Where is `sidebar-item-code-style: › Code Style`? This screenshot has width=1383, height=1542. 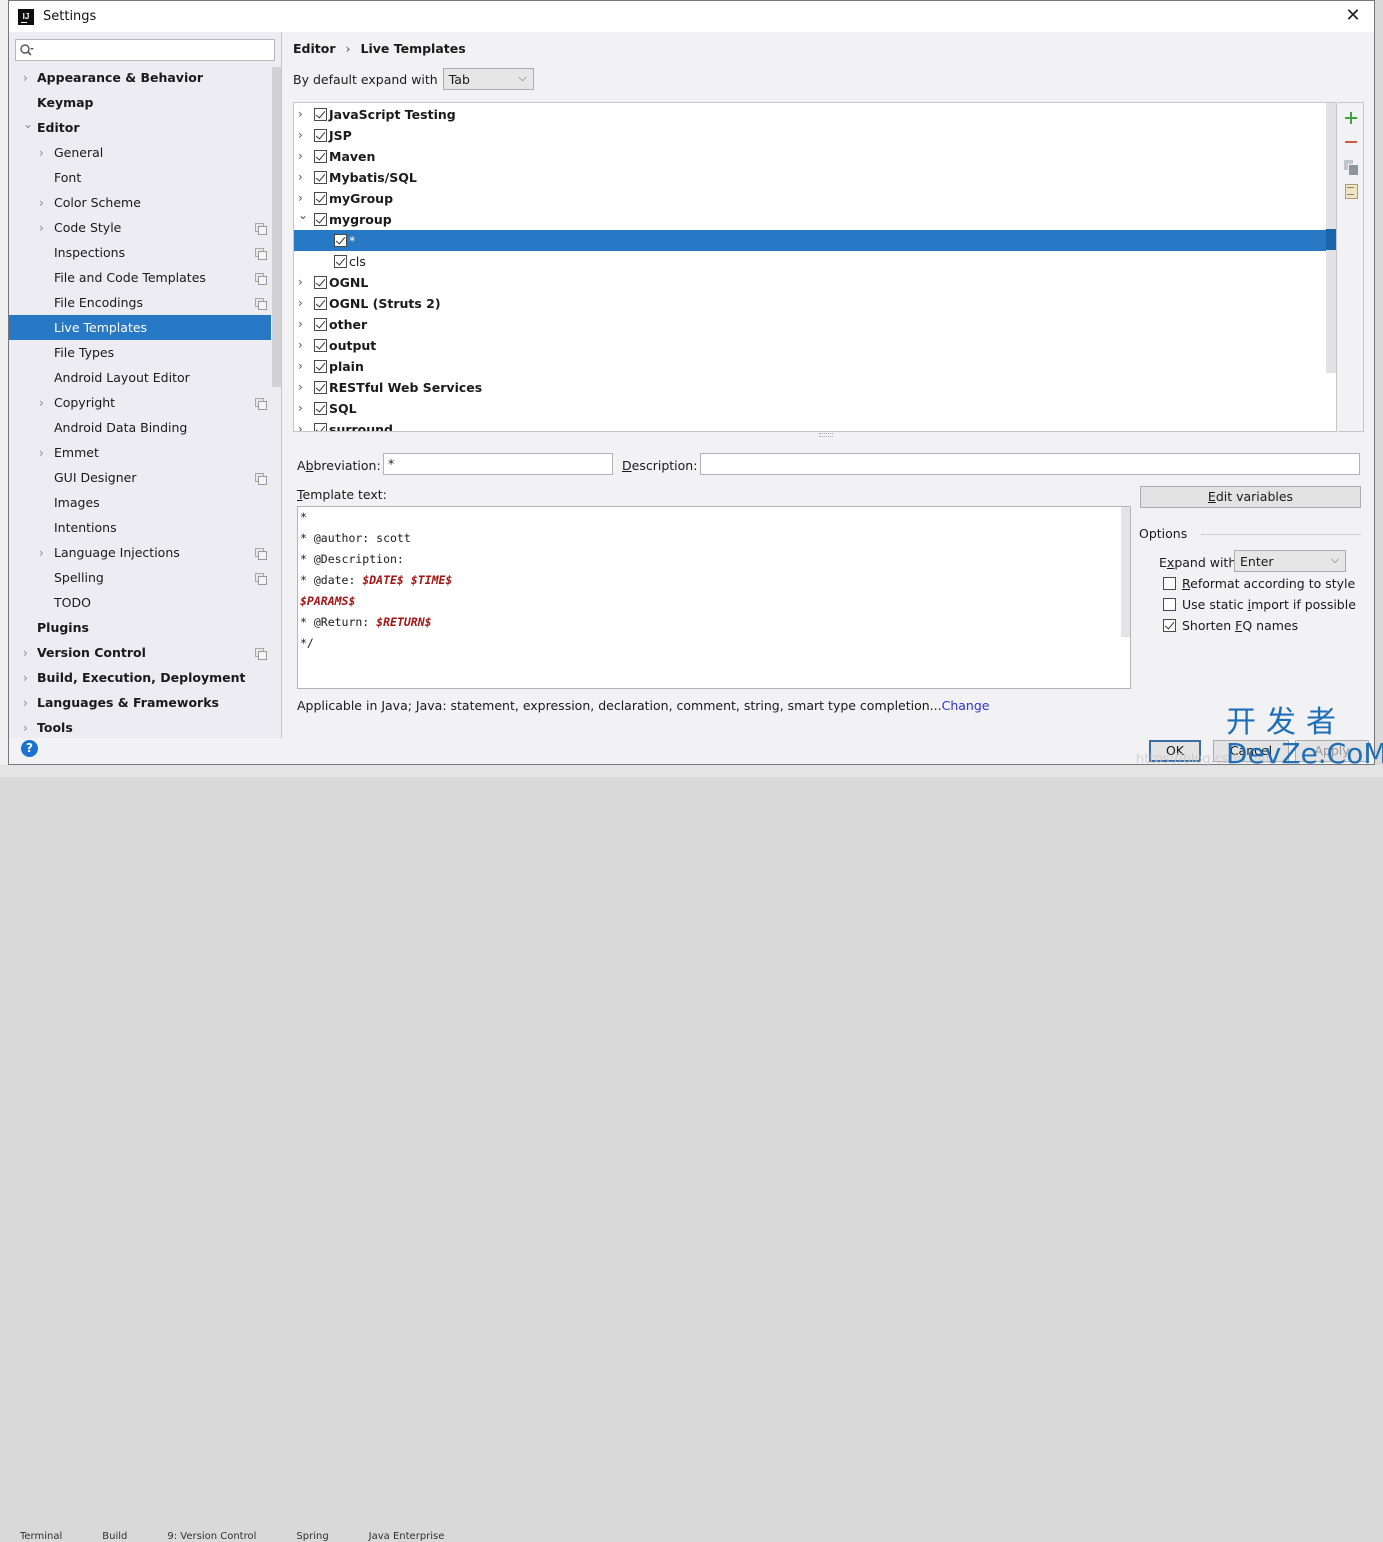
sidebar-item-code-style: › Code Style is located at coordinates (140, 227).